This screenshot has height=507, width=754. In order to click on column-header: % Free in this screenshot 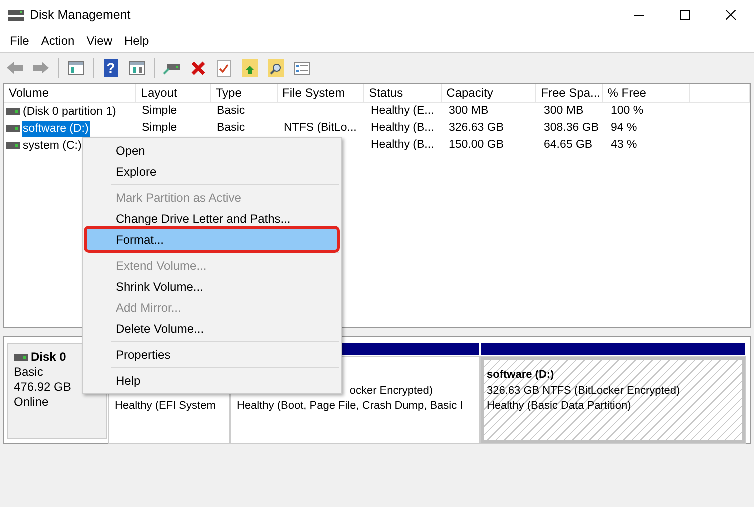, I will do `click(646, 93)`.